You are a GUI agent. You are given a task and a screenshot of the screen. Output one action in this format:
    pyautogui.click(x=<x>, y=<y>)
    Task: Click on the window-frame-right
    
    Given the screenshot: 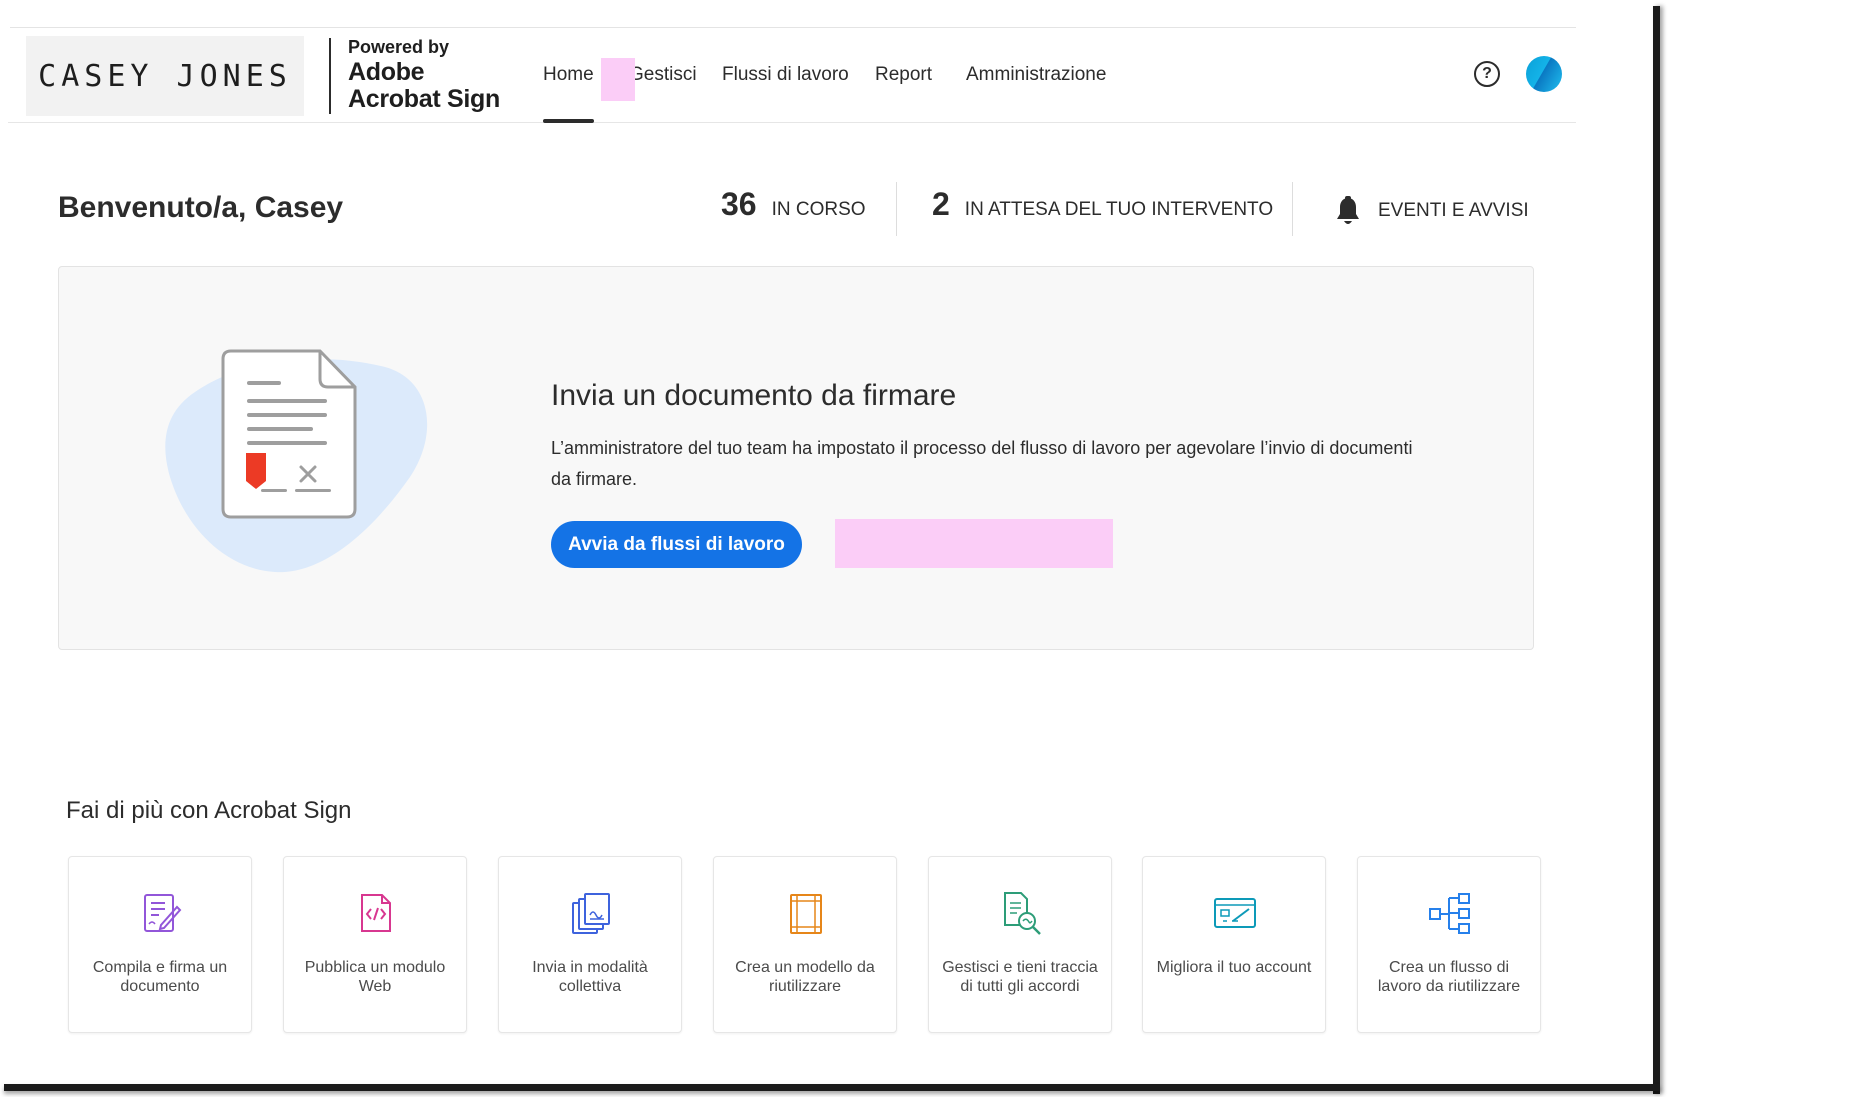 What is the action you would take?
    pyautogui.click(x=1656, y=550)
    